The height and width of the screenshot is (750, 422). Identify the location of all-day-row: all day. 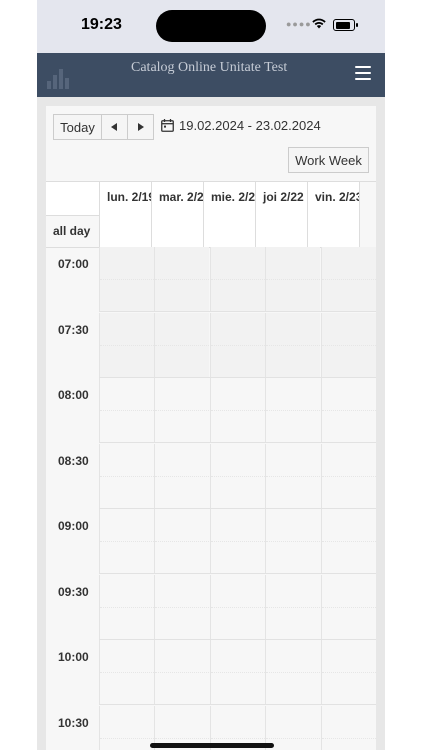
(211, 231).